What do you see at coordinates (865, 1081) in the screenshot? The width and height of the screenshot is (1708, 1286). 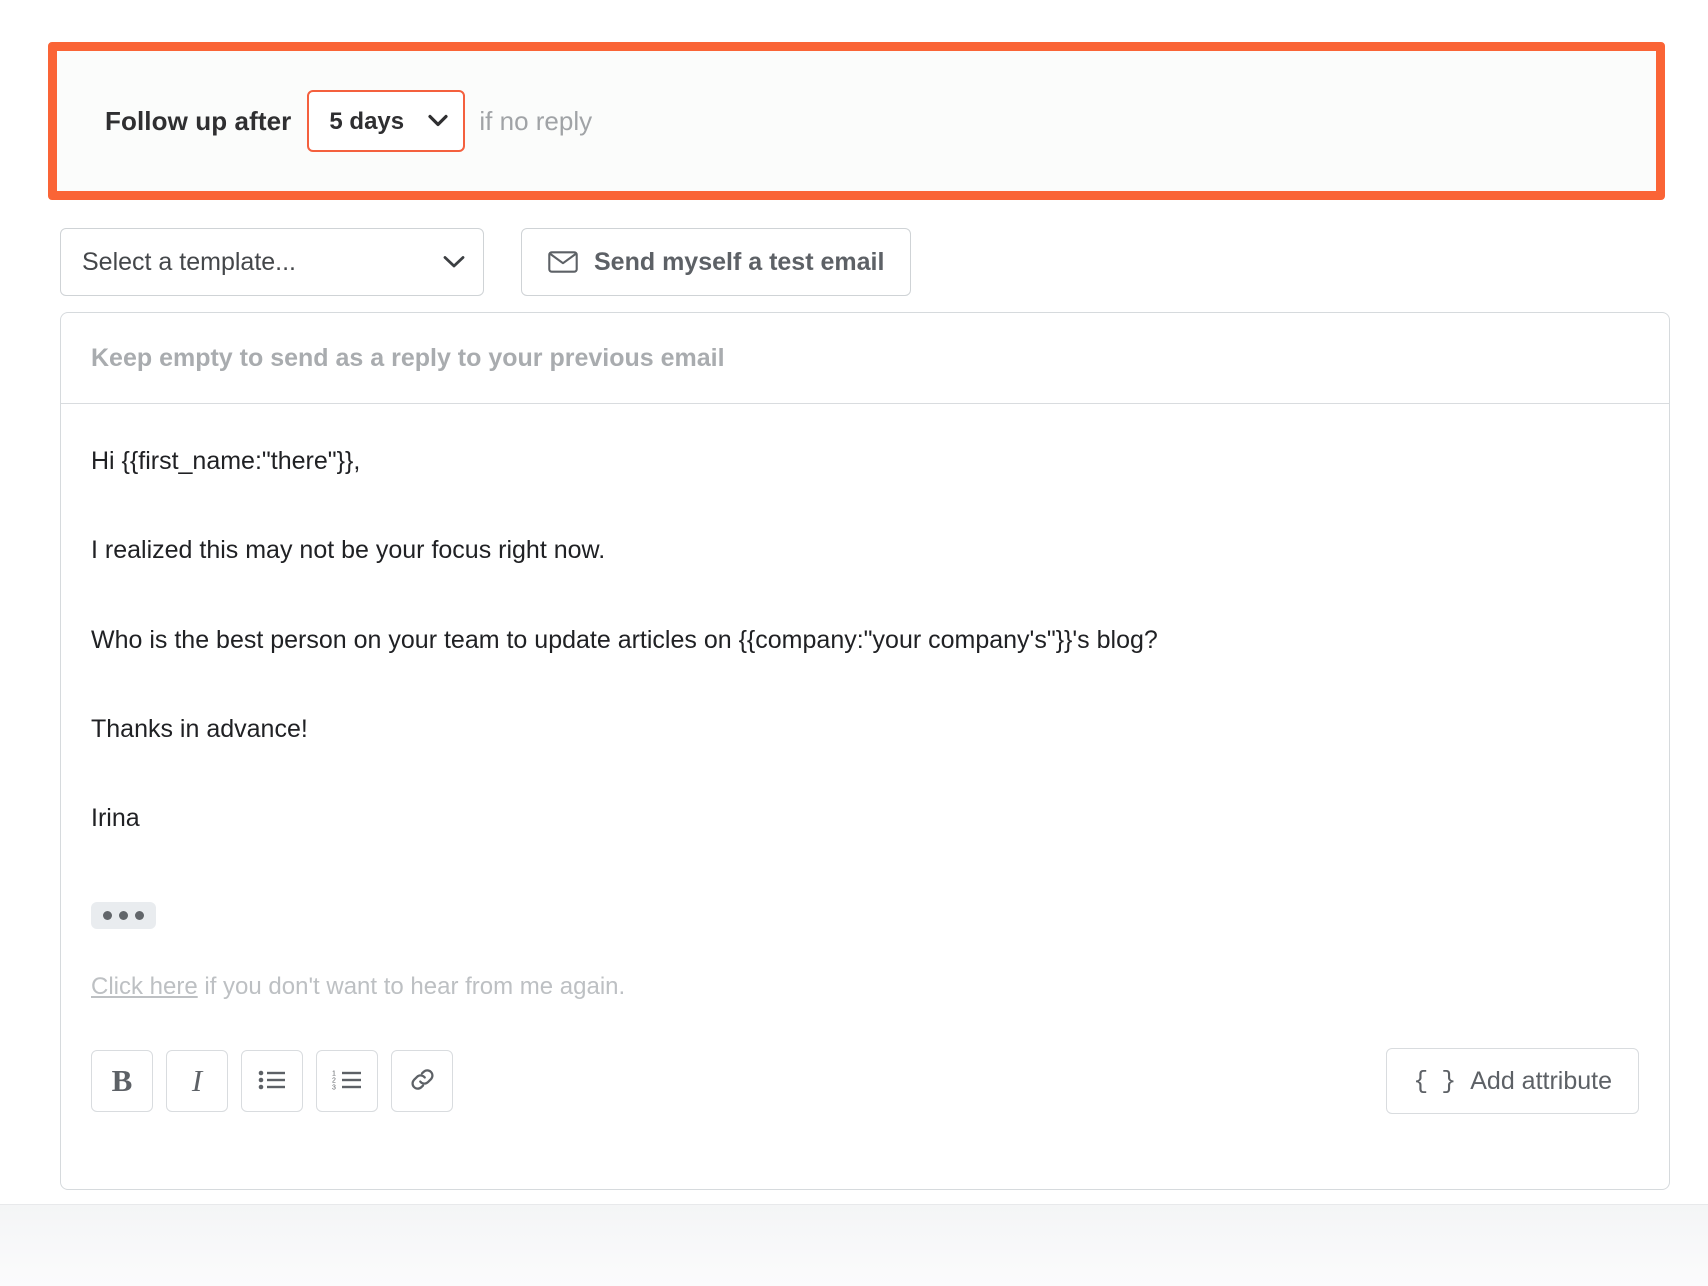 I see `editor-toolbar: B I 1 2 3 {} Add attribute` at bounding box center [865, 1081].